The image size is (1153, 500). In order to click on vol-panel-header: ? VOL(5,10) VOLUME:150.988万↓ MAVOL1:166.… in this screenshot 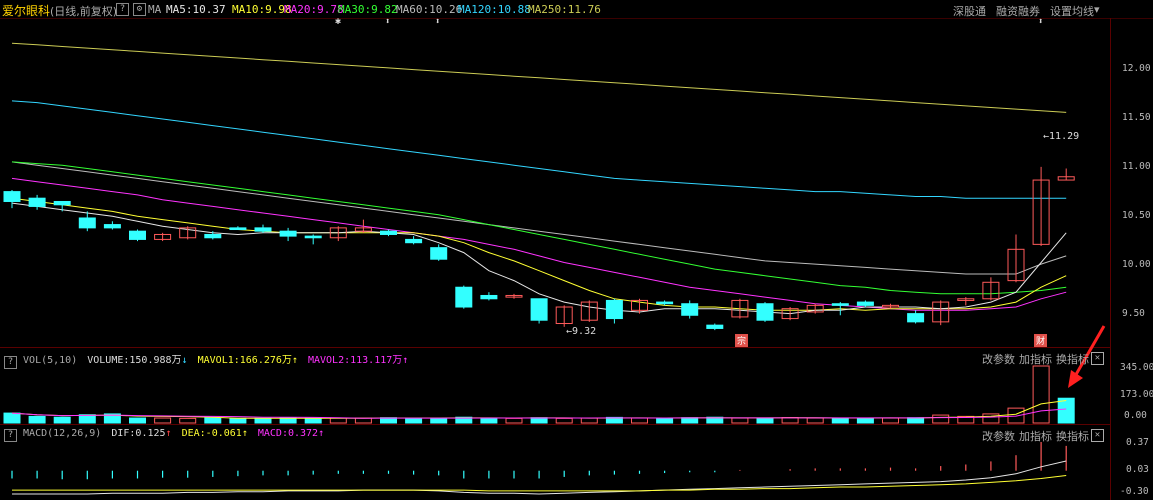, I will do `click(206, 360)`.